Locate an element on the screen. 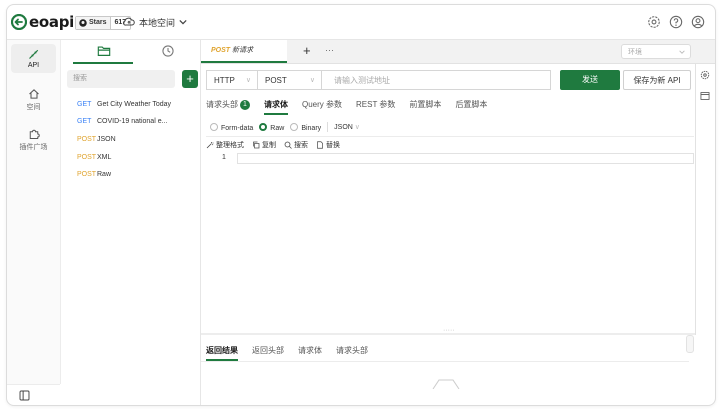  tab-method: POST is located at coordinates (221, 50).